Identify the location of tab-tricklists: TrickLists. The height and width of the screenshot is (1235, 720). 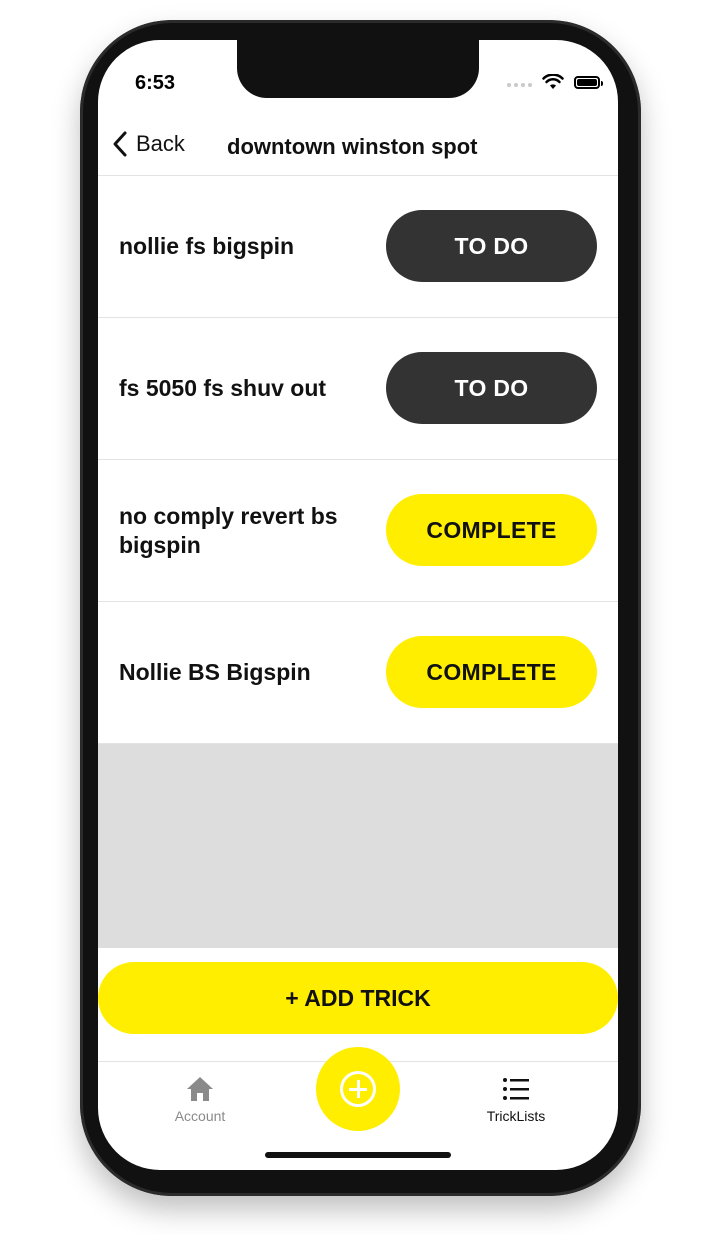
(516, 1099).